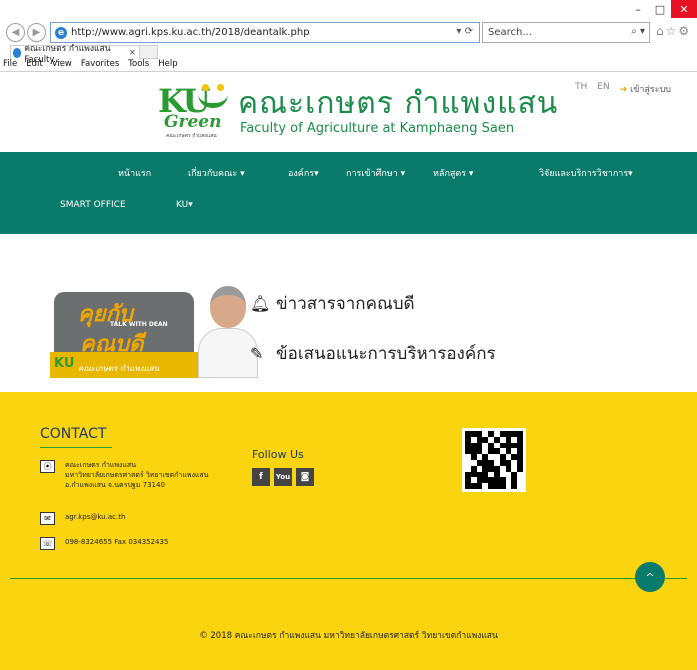 Image resolution: width=697 pixels, height=670 pixels. I want to click on search-input: Search... ⌕ ▾, so click(566, 32).